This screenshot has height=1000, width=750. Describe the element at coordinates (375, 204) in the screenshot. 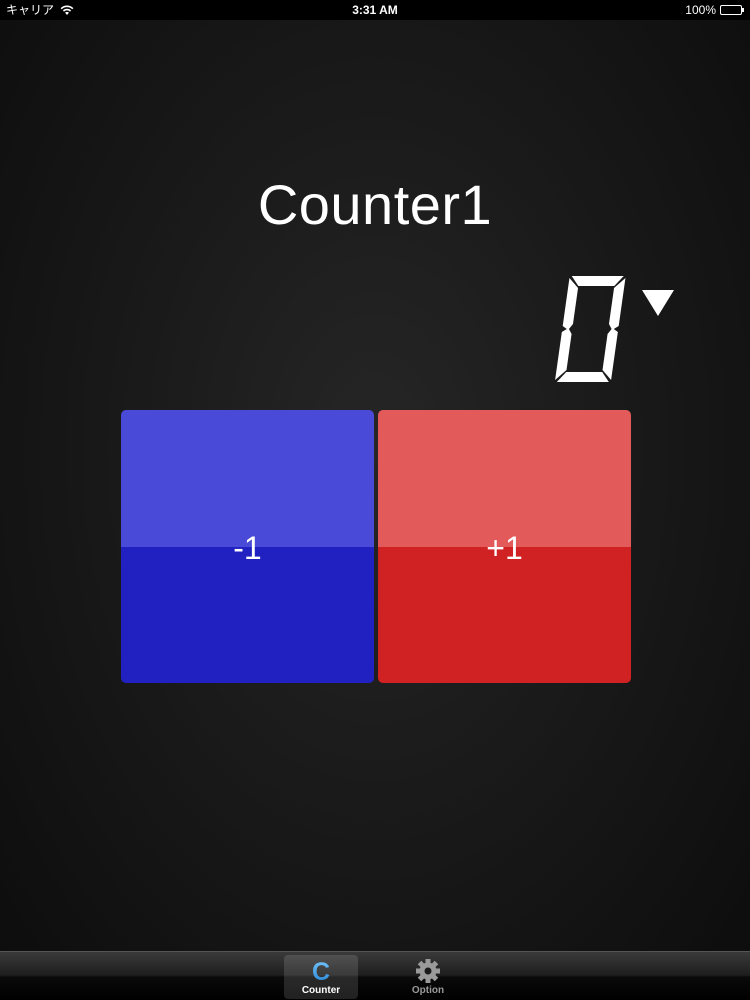

I see `counter-title: Counter1` at that location.